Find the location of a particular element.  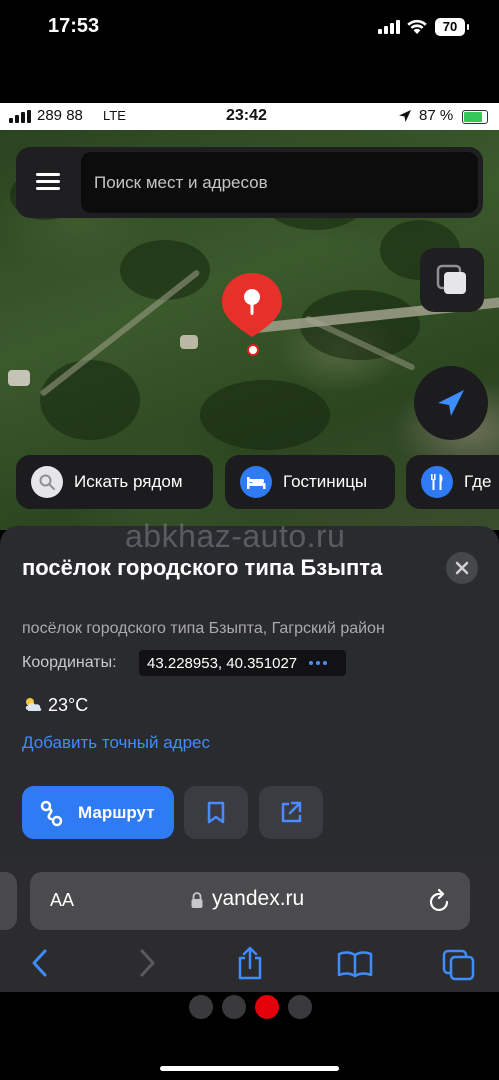

inner-status-bar: 289 88 LTE 23:42 87 % is located at coordinates (249, 116).